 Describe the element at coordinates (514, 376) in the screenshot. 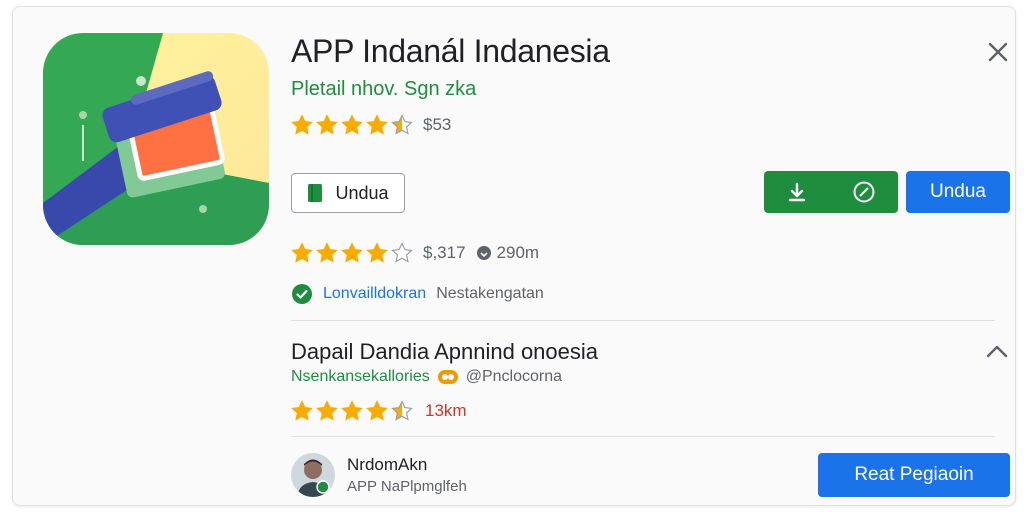

I see `developer-badge-text: @Pnclocorna` at that location.